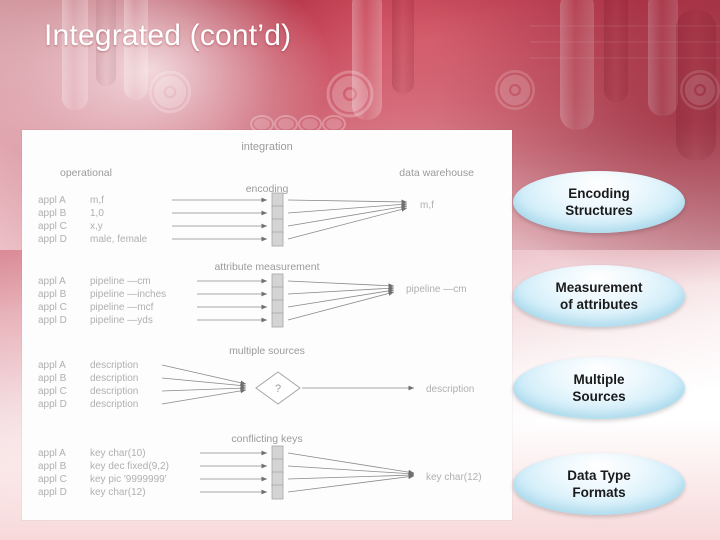  Describe the element at coordinates (119, 239) in the screenshot. I see `row-value: male, female` at that location.